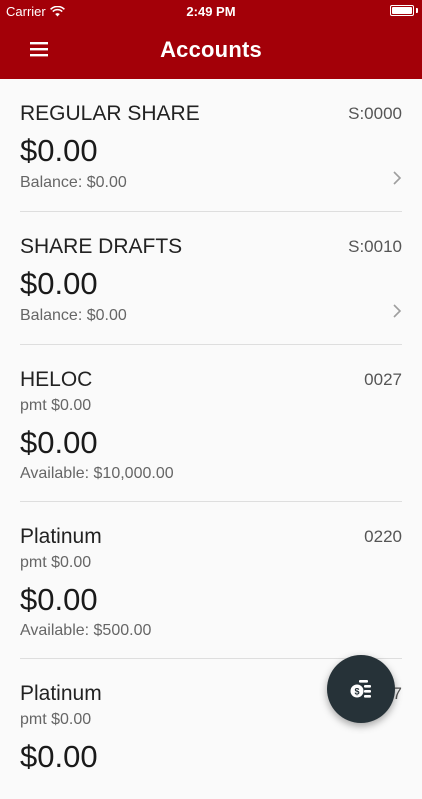  I want to click on account-available: Available: $500.00, so click(86, 630).